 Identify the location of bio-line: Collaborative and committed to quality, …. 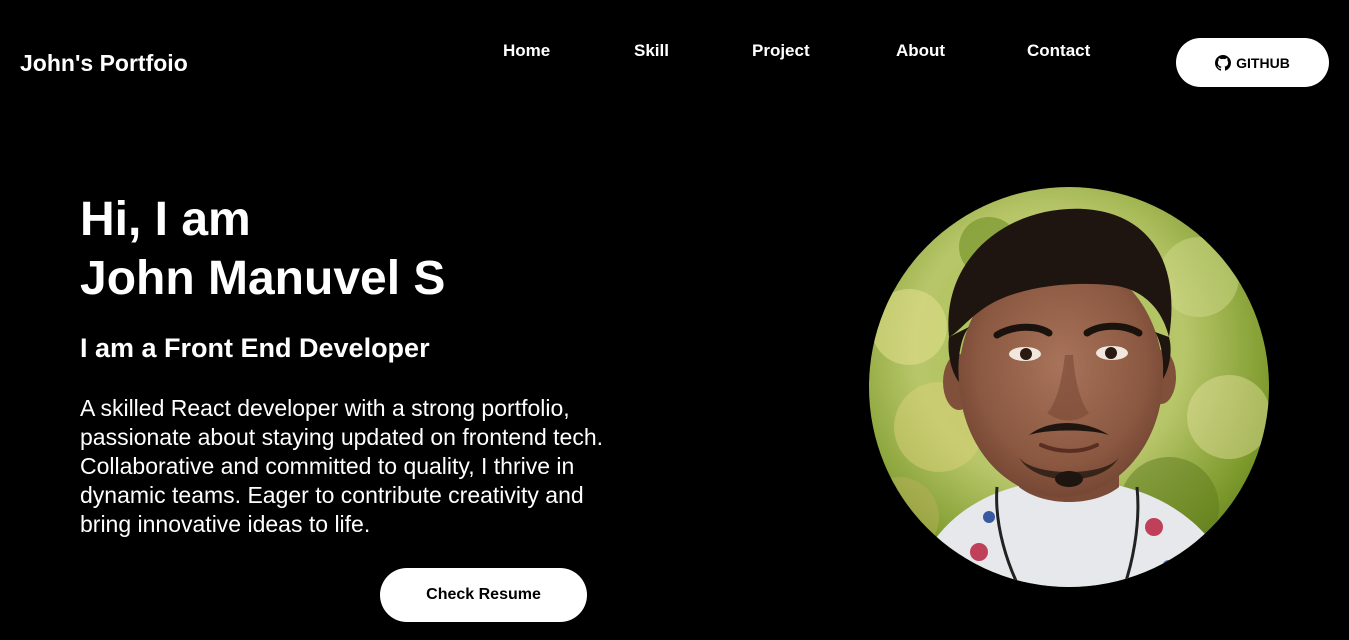
(327, 466).